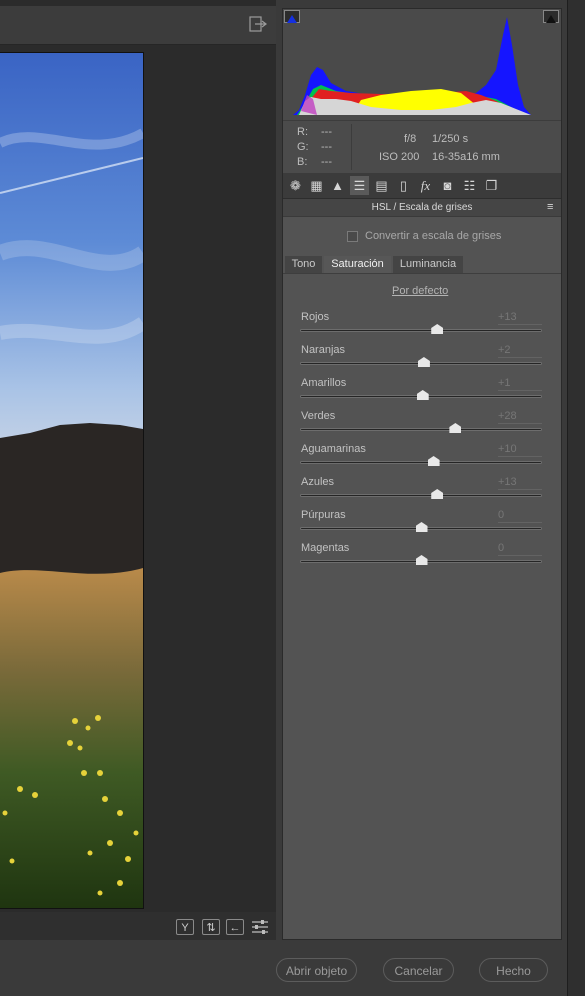 The height and width of the screenshot is (996, 585). I want to click on iso-value: ISO 200, so click(399, 157).